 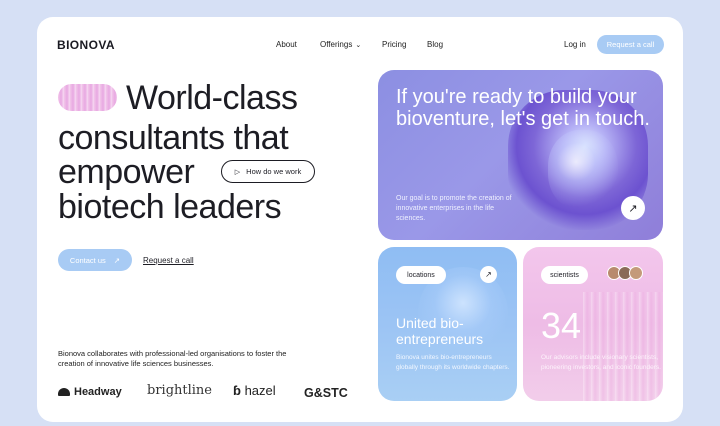 I want to click on partner-logo-hazel: ɓ hazel, so click(x=254, y=390).